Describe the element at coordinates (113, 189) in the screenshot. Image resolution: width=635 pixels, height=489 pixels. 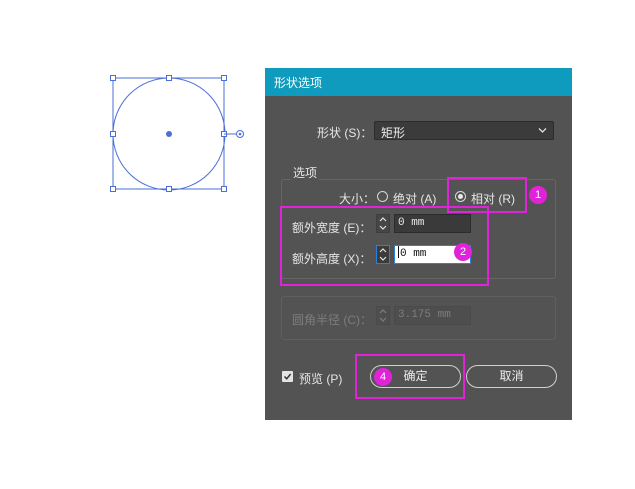
I see `handle-bottom-left` at that location.